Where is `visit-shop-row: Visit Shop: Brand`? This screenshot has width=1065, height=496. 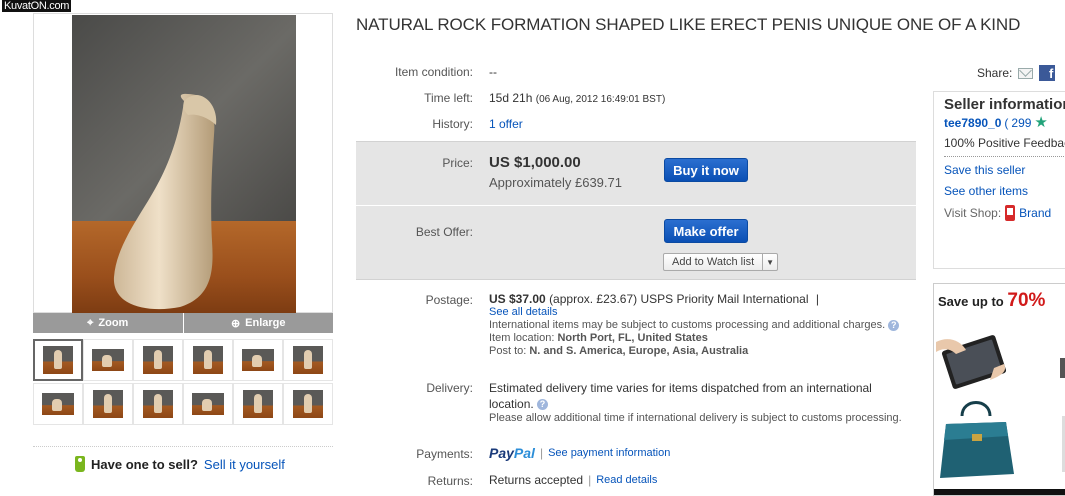 visit-shop-row: Visit Shop: Brand is located at coordinates (1004, 213).